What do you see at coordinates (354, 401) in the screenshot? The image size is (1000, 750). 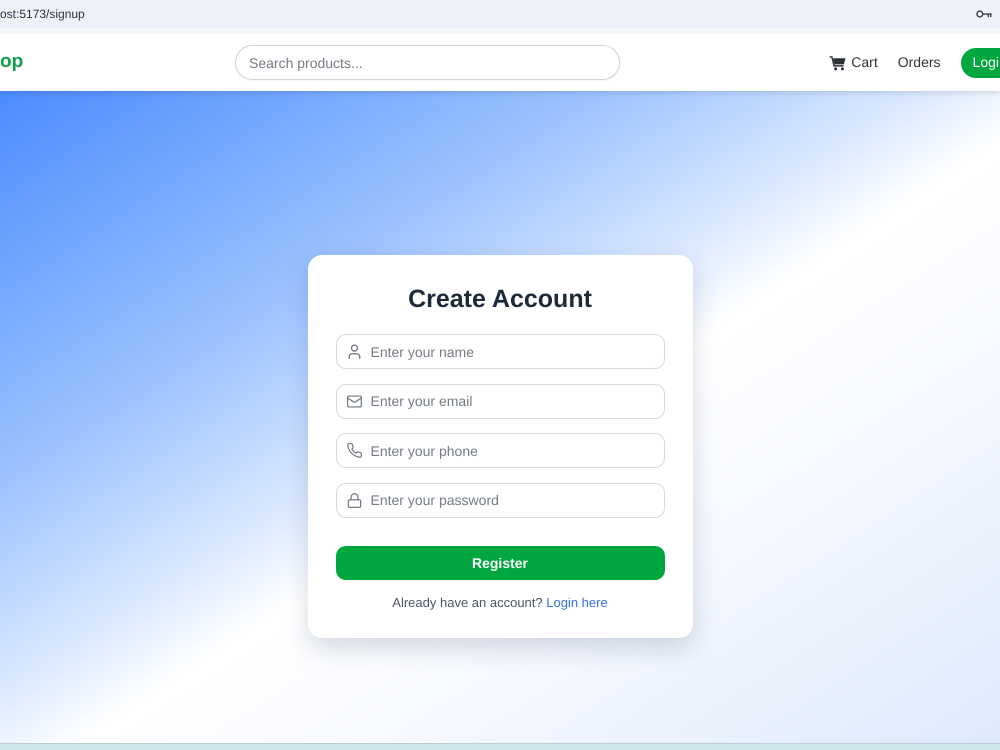 I see `mail-icon` at bounding box center [354, 401].